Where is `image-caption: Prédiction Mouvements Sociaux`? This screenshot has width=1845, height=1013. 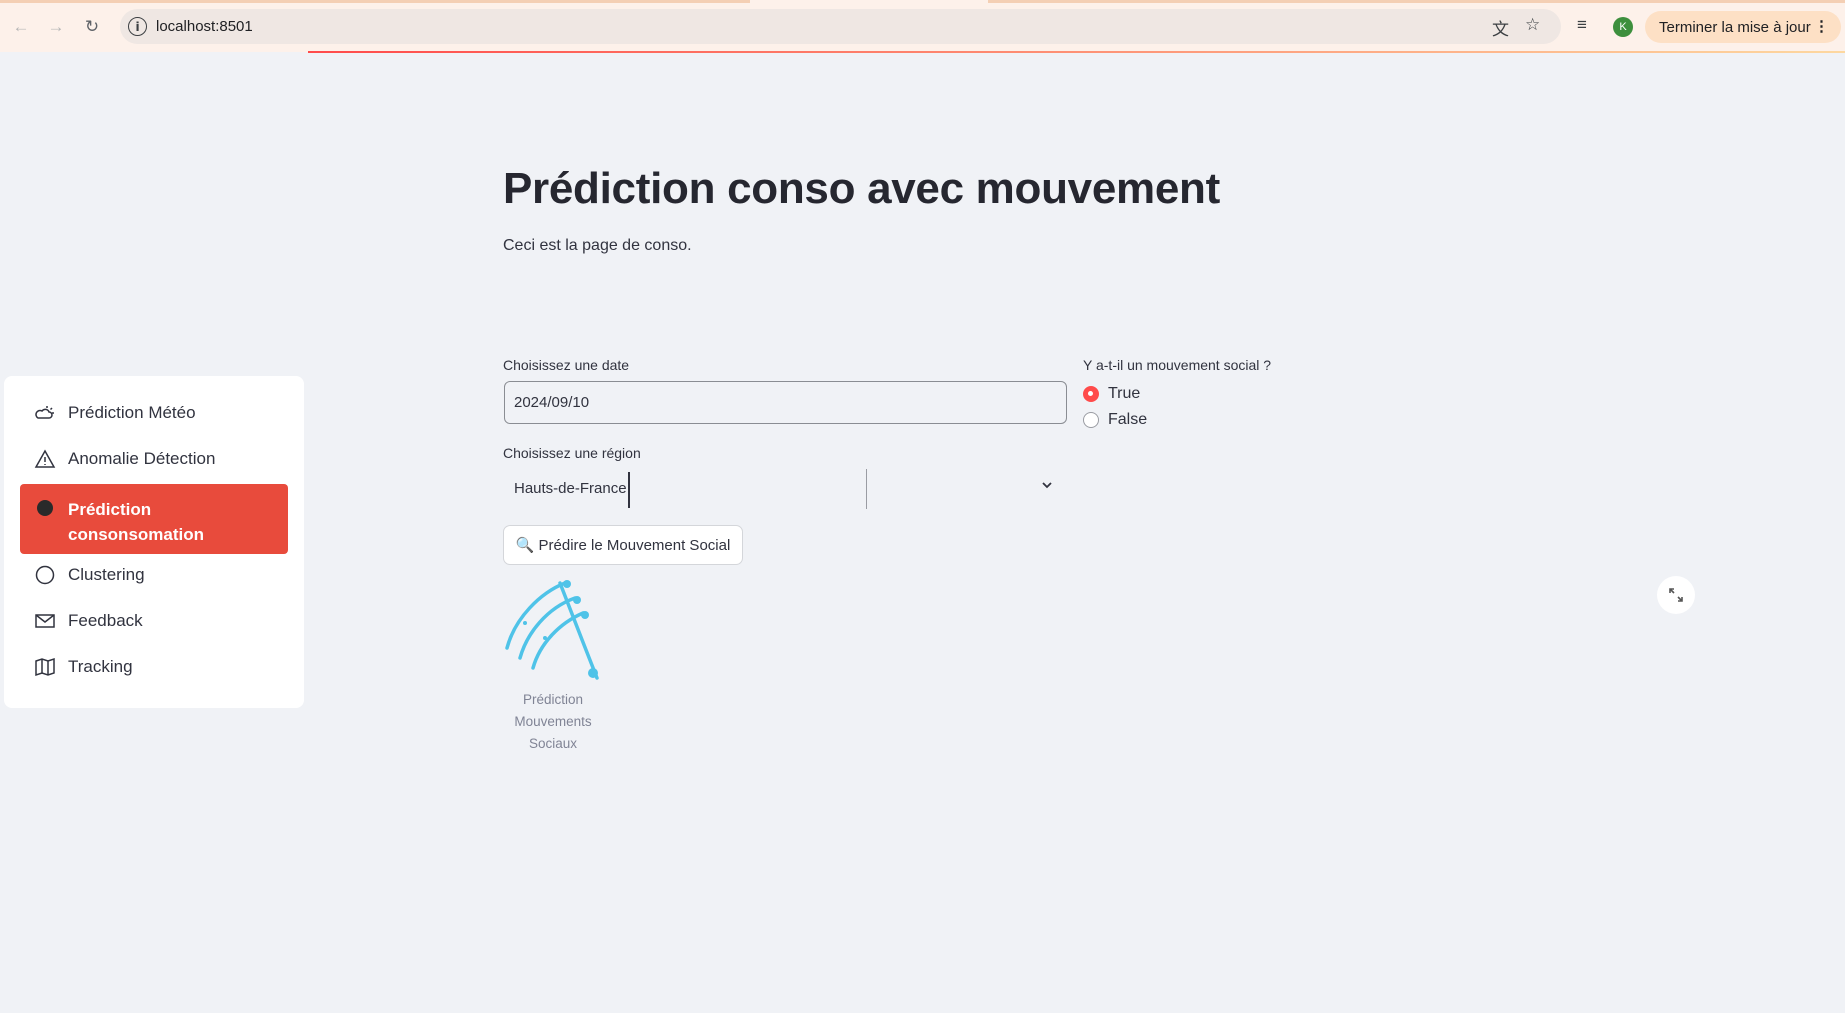 image-caption: Prédiction Mouvements Sociaux is located at coordinates (553, 721).